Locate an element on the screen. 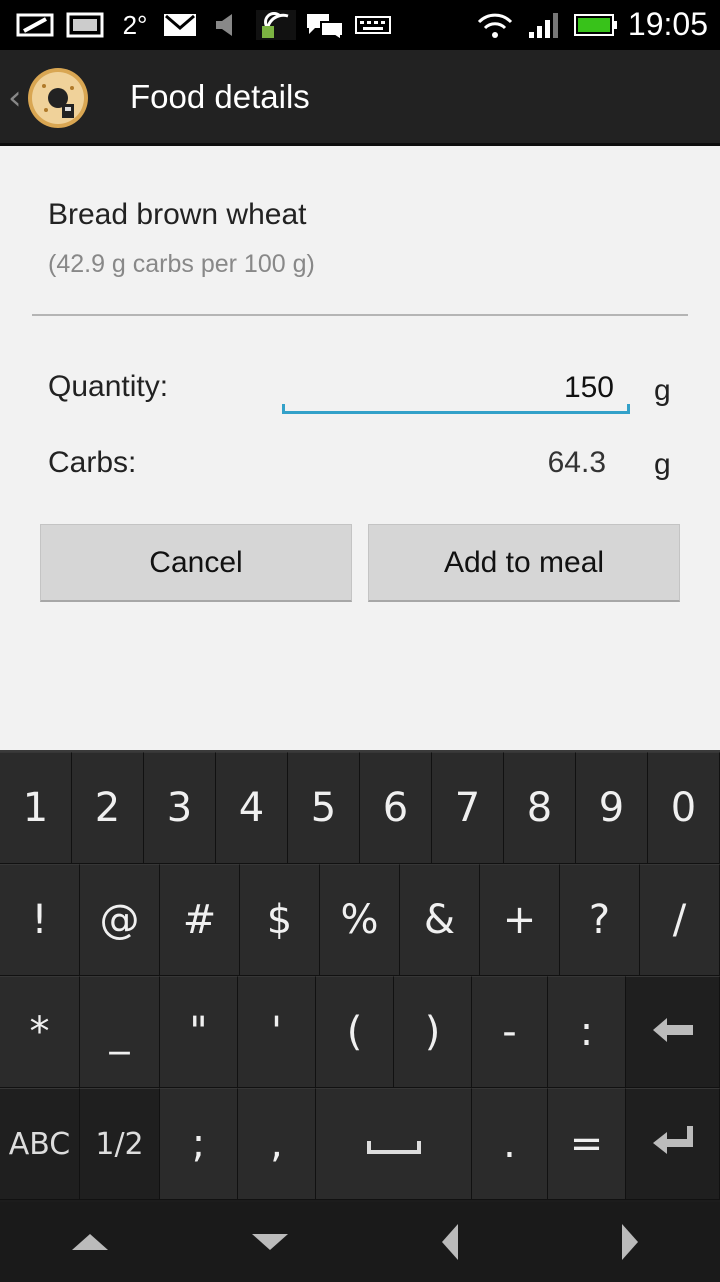 This screenshot has width=720, height=1282. key-percent: % is located at coordinates (360, 920).